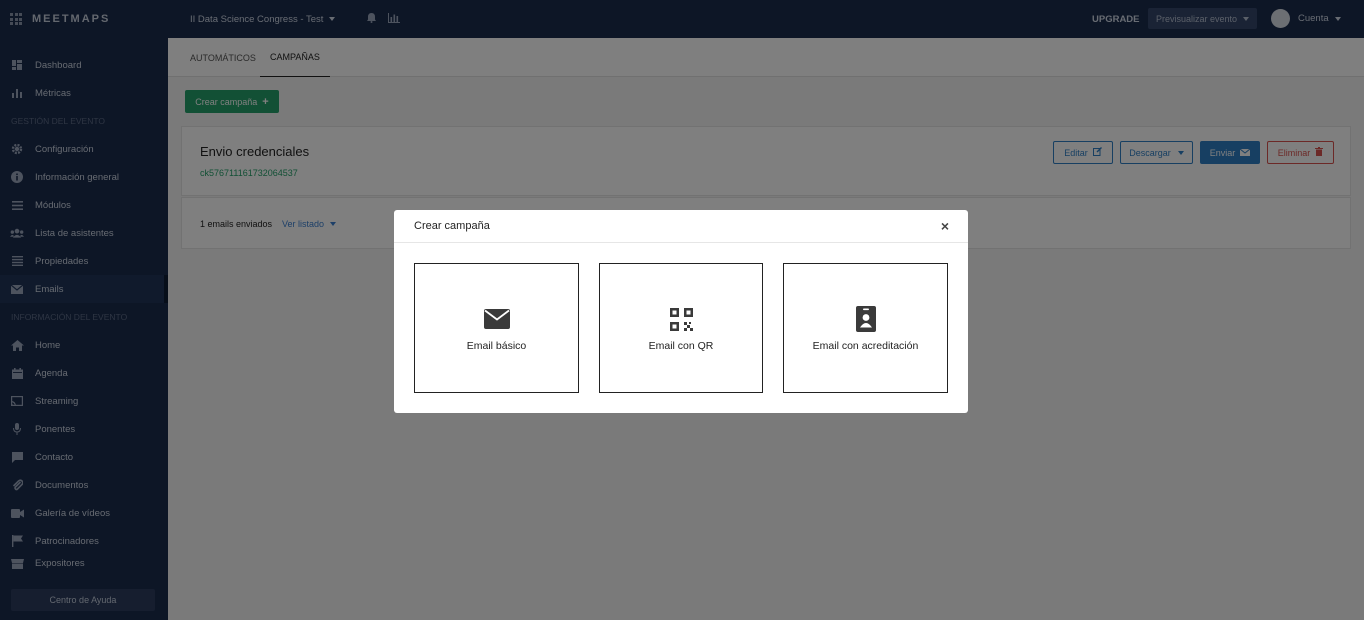 The height and width of the screenshot is (620, 1364). I want to click on option-email-basico: Email básico, so click(496, 328).